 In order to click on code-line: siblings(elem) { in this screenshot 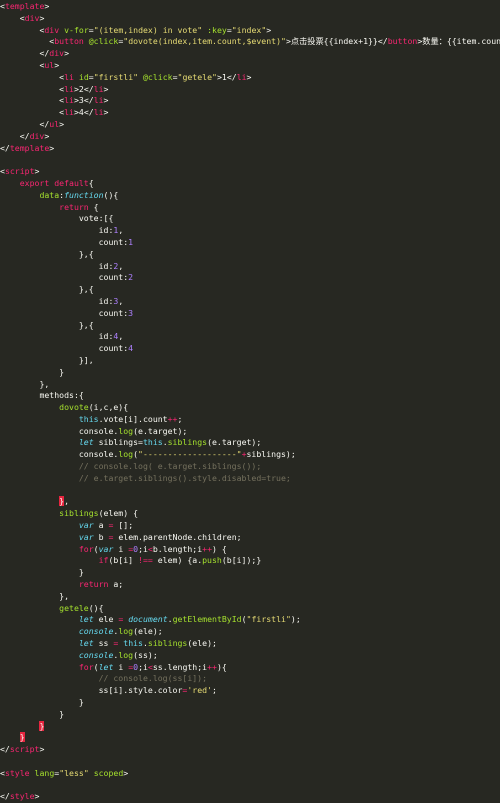, I will do `click(250, 514)`.